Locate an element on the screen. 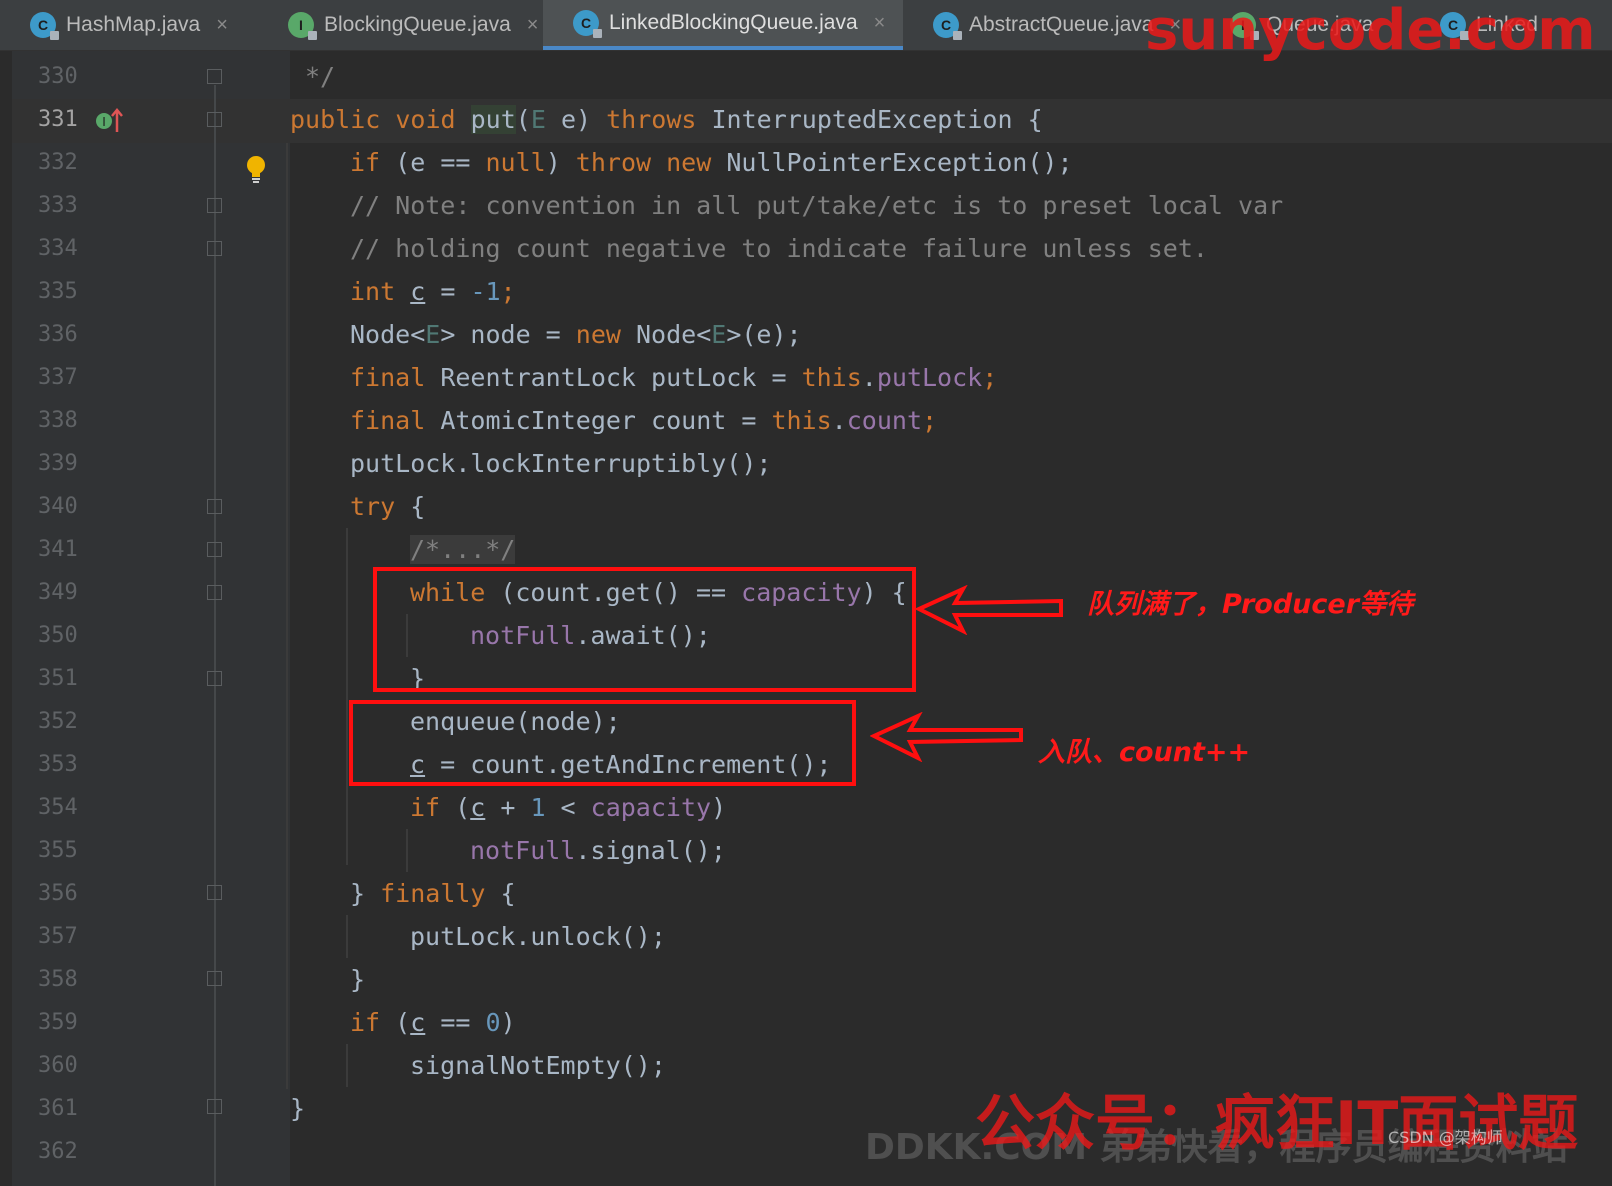  line-number: 340 is located at coordinates (58, 506).